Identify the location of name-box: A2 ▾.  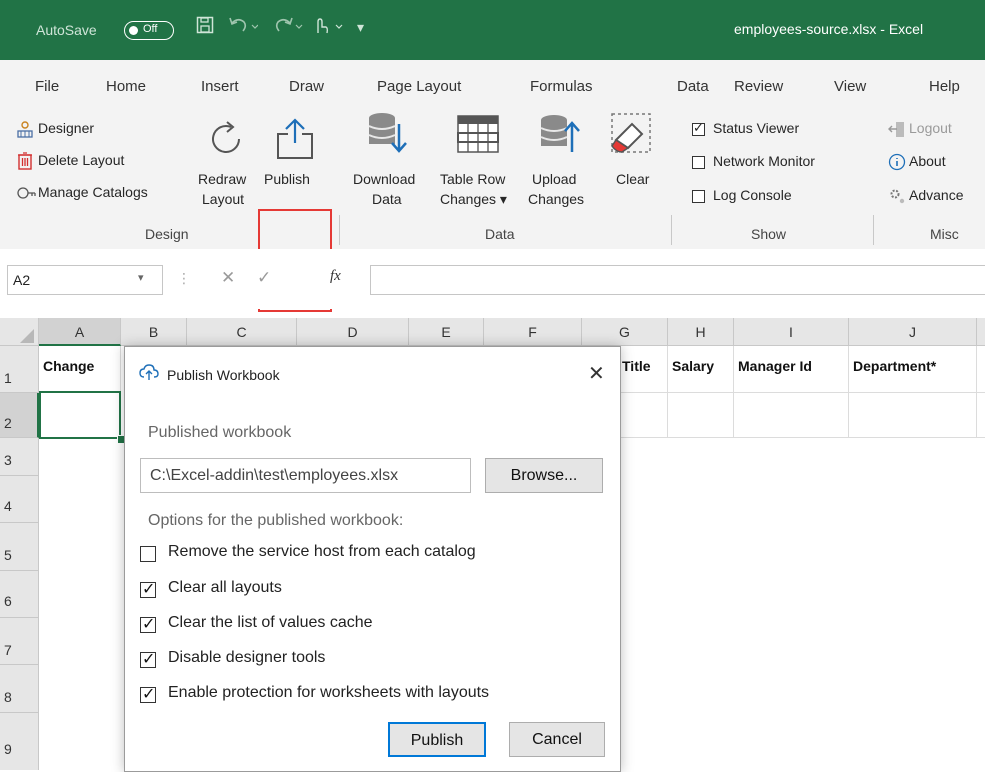
(85, 280).